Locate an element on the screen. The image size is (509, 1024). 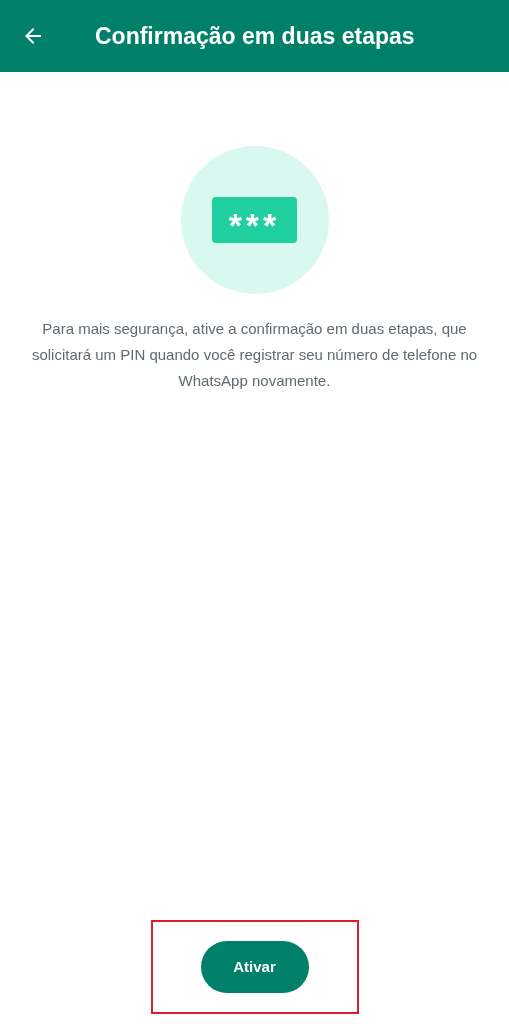
description-text: Para mais segurança, ative a confirmação em duas etapas, que solicitará um PIN quando você registrar seu número de telefone no WhatsApp novamente. is located at coordinates (254, 355).